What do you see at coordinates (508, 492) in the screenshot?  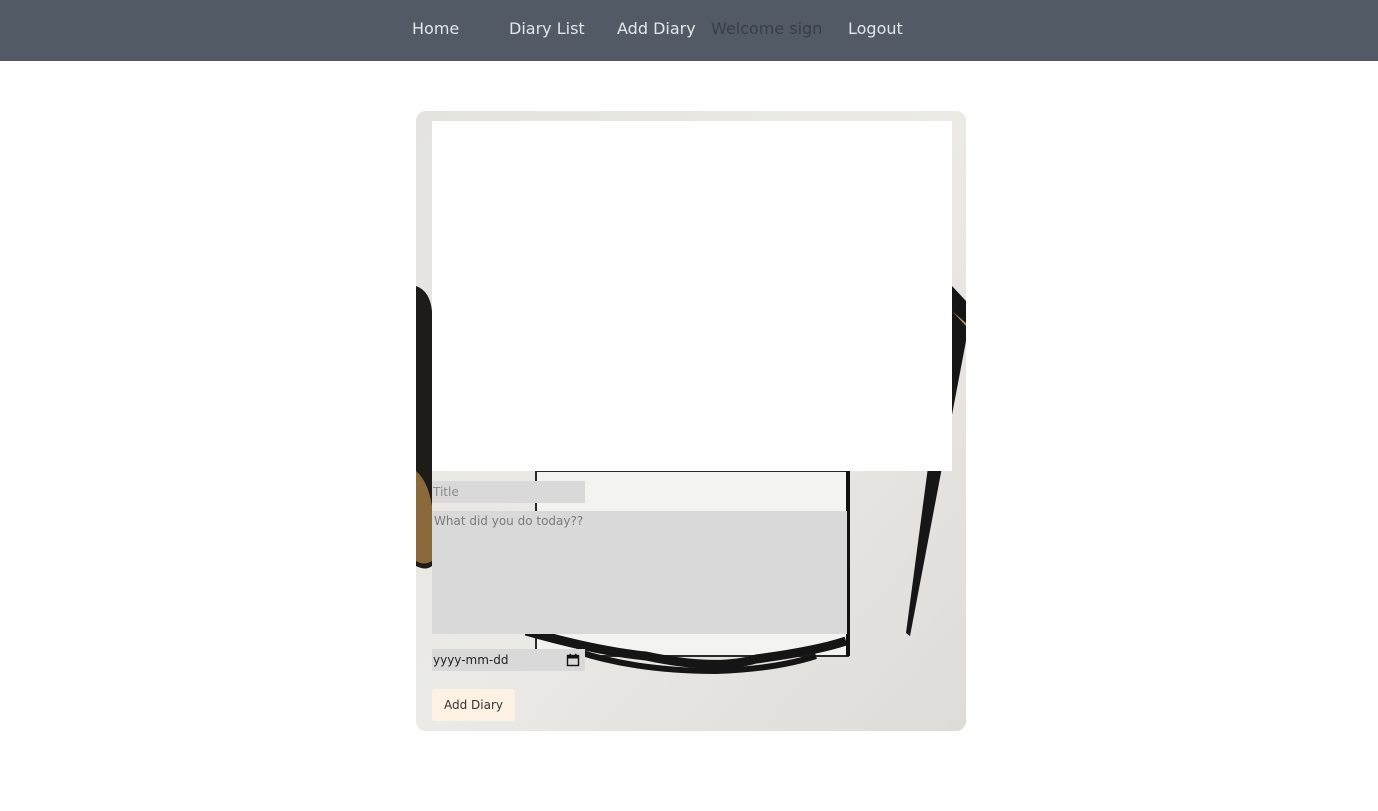 I see `title-input` at bounding box center [508, 492].